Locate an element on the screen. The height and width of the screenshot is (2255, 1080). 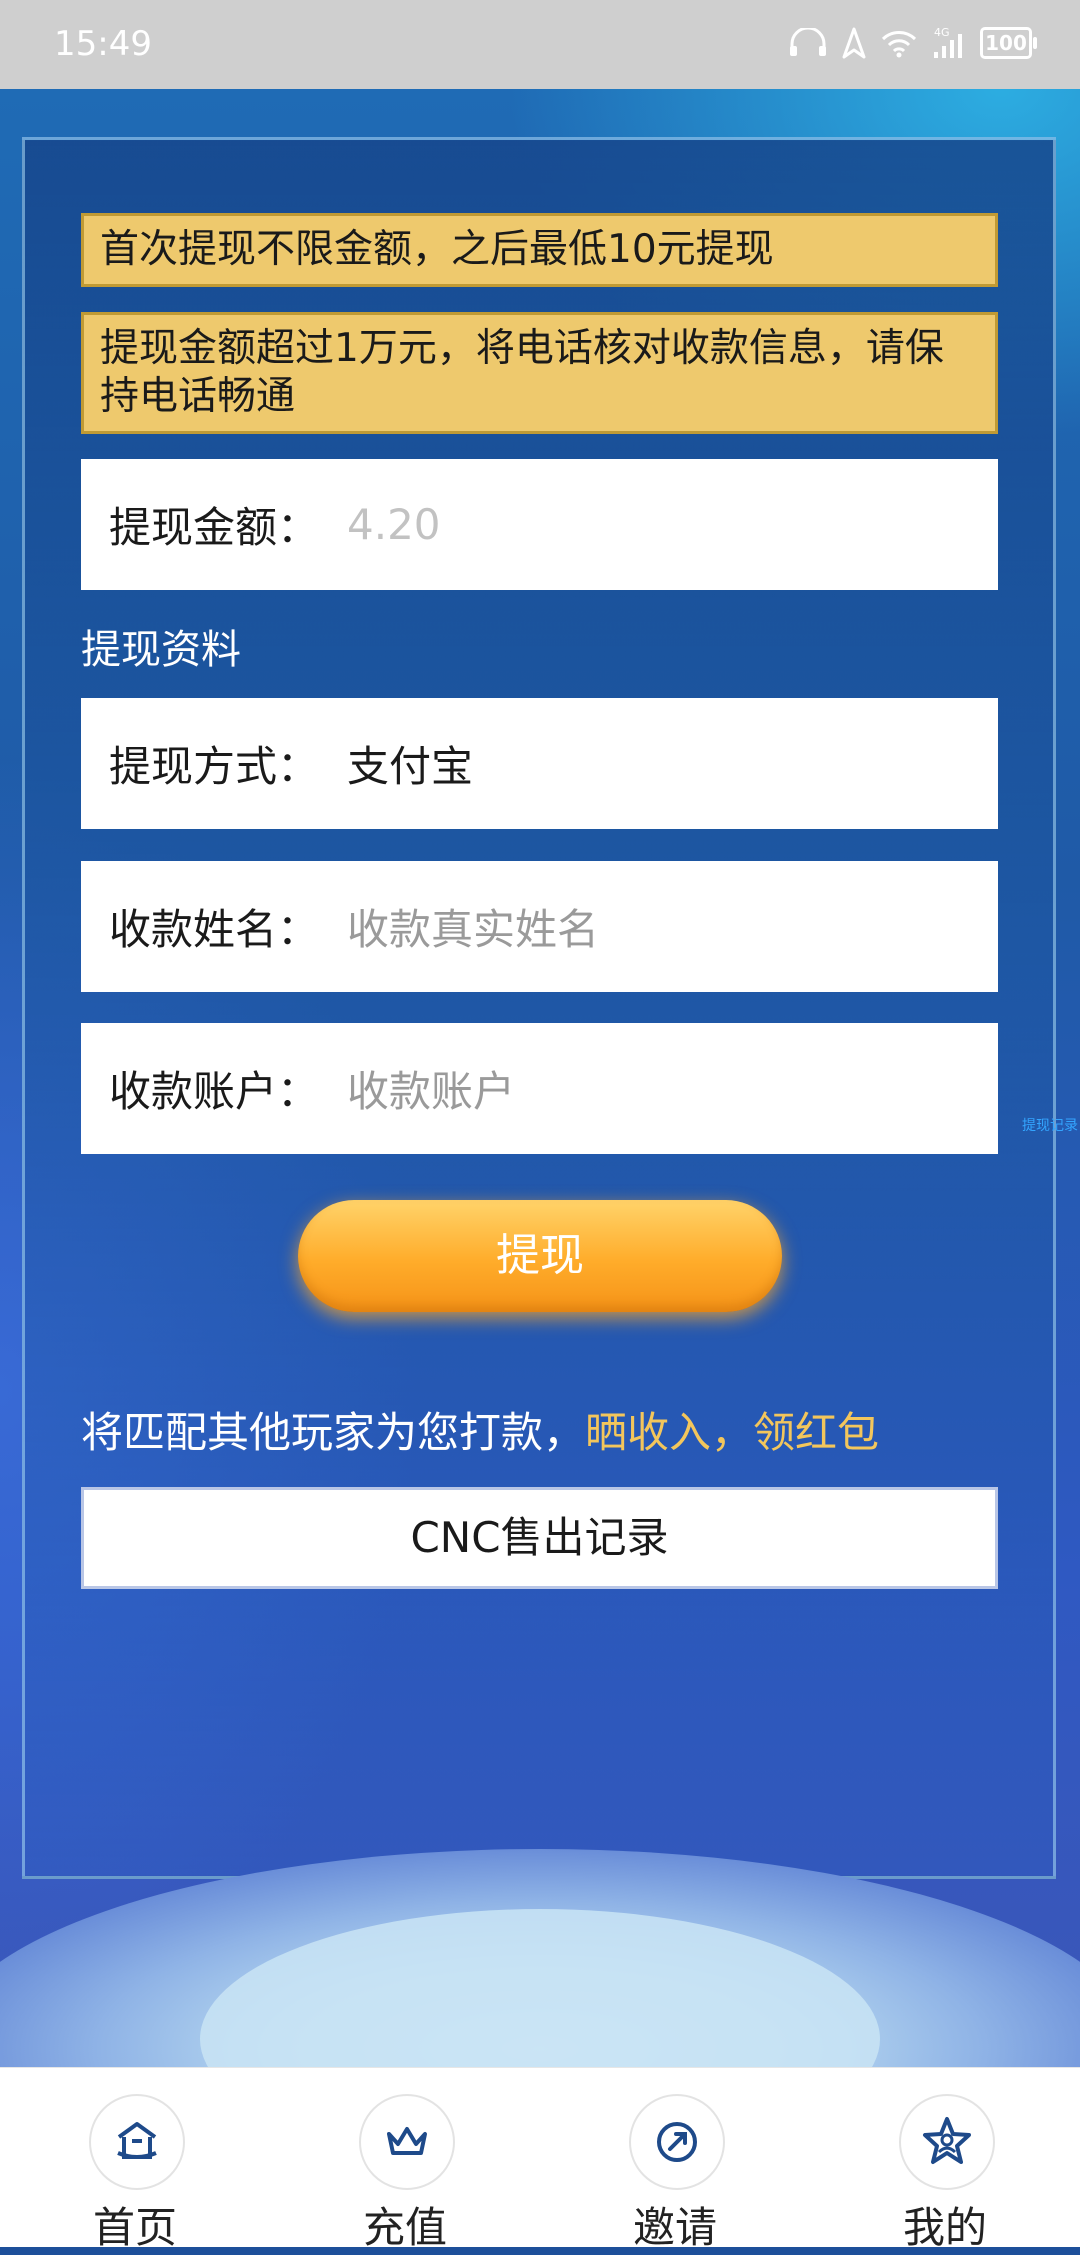
navigation-icon is located at coordinates (854, 43).